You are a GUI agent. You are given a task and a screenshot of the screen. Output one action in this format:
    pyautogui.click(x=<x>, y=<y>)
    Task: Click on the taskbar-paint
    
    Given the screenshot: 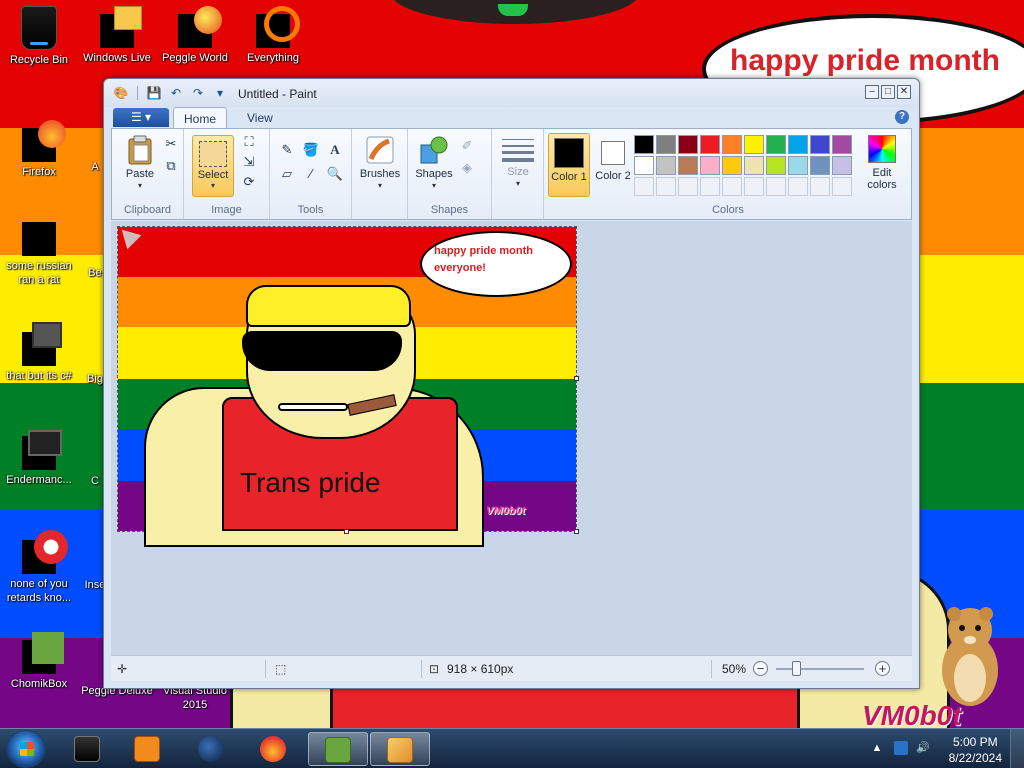 What is the action you would take?
    pyautogui.click(x=400, y=749)
    